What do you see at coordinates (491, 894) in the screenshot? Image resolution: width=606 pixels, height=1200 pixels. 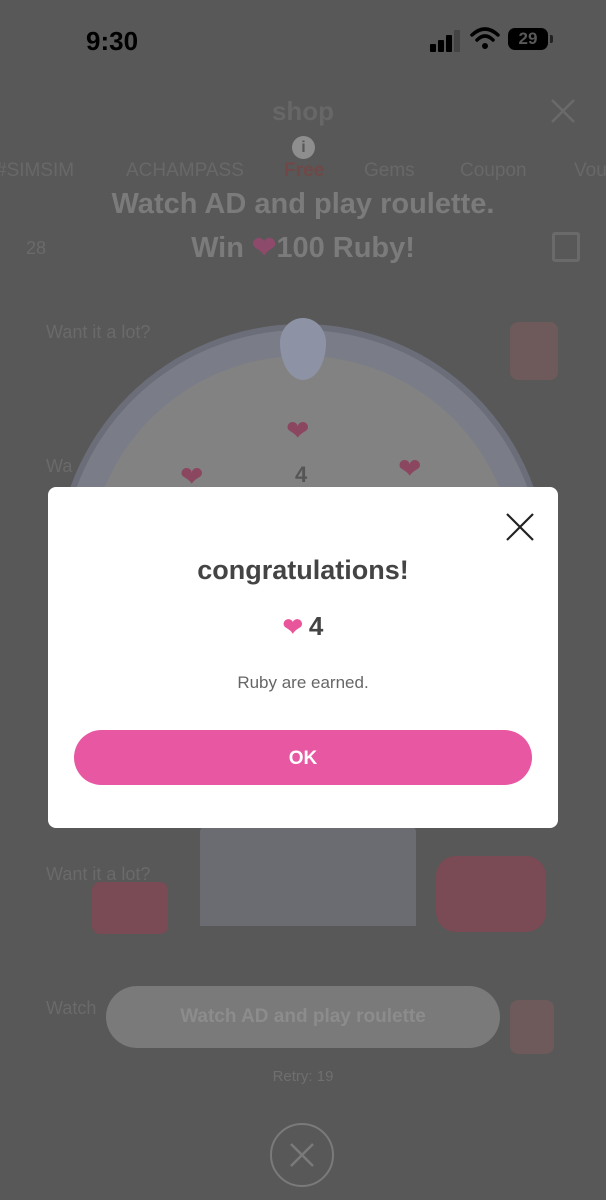 I see `ruby-pile-image` at bounding box center [491, 894].